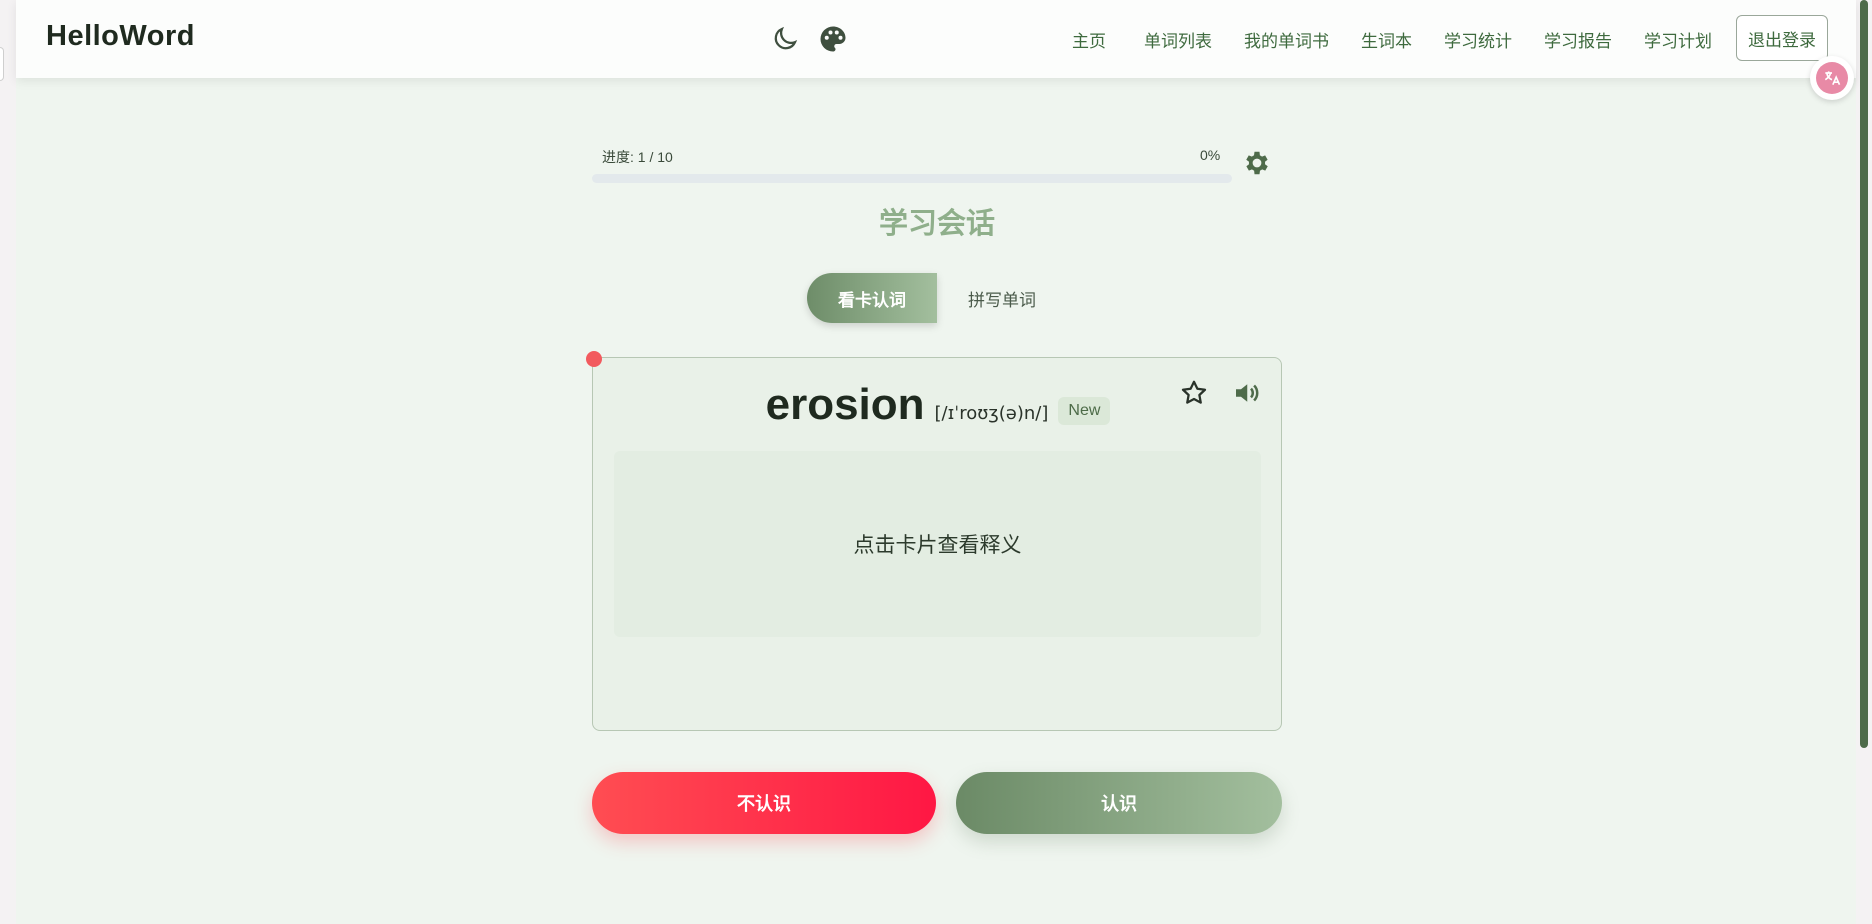 The image size is (1872, 924). What do you see at coordinates (1246, 393) in the screenshot?
I see `speaker-icon` at bounding box center [1246, 393].